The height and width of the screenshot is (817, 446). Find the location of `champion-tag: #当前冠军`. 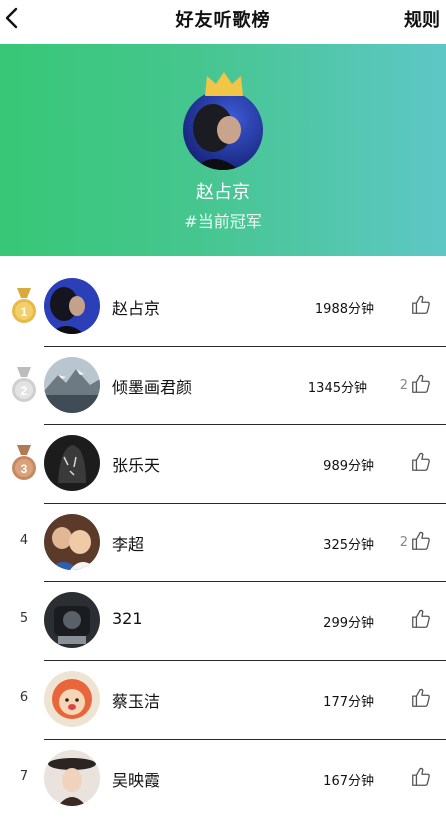

champion-tag: #当前冠军 is located at coordinates (223, 221).